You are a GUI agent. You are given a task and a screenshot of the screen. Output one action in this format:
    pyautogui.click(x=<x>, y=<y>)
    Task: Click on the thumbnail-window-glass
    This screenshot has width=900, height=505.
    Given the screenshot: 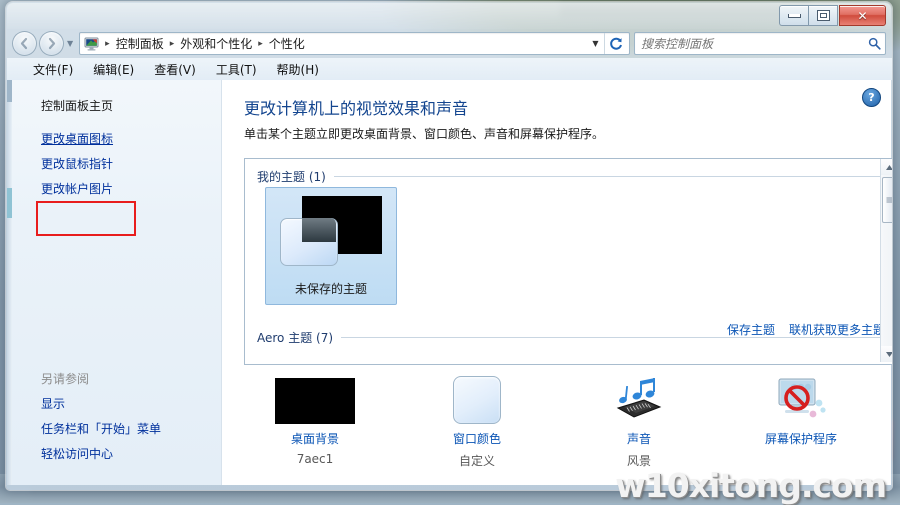 What is the action you would take?
    pyautogui.click(x=319, y=230)
    